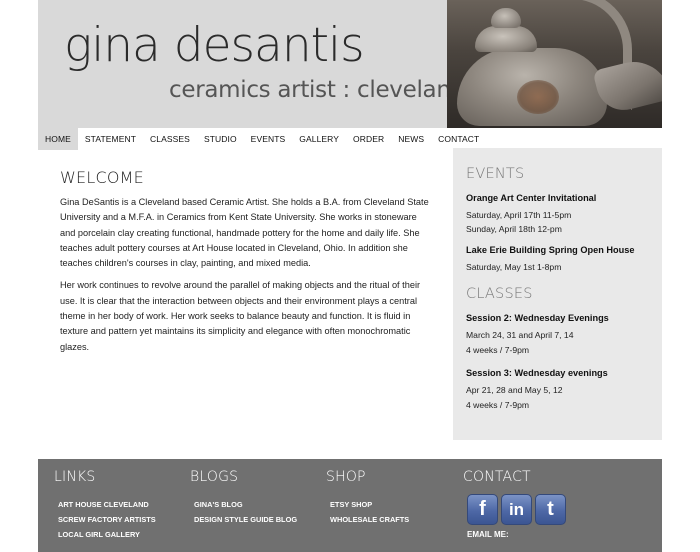 The image size is (700, 552). I want to click on nav-home: HOME, so click(58, 139).